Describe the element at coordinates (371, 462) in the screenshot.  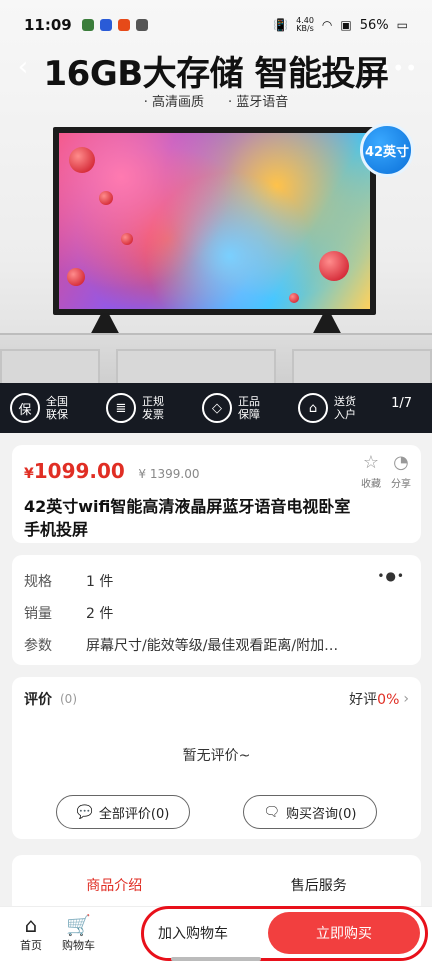
I see `star-icon: ☆` at that location.